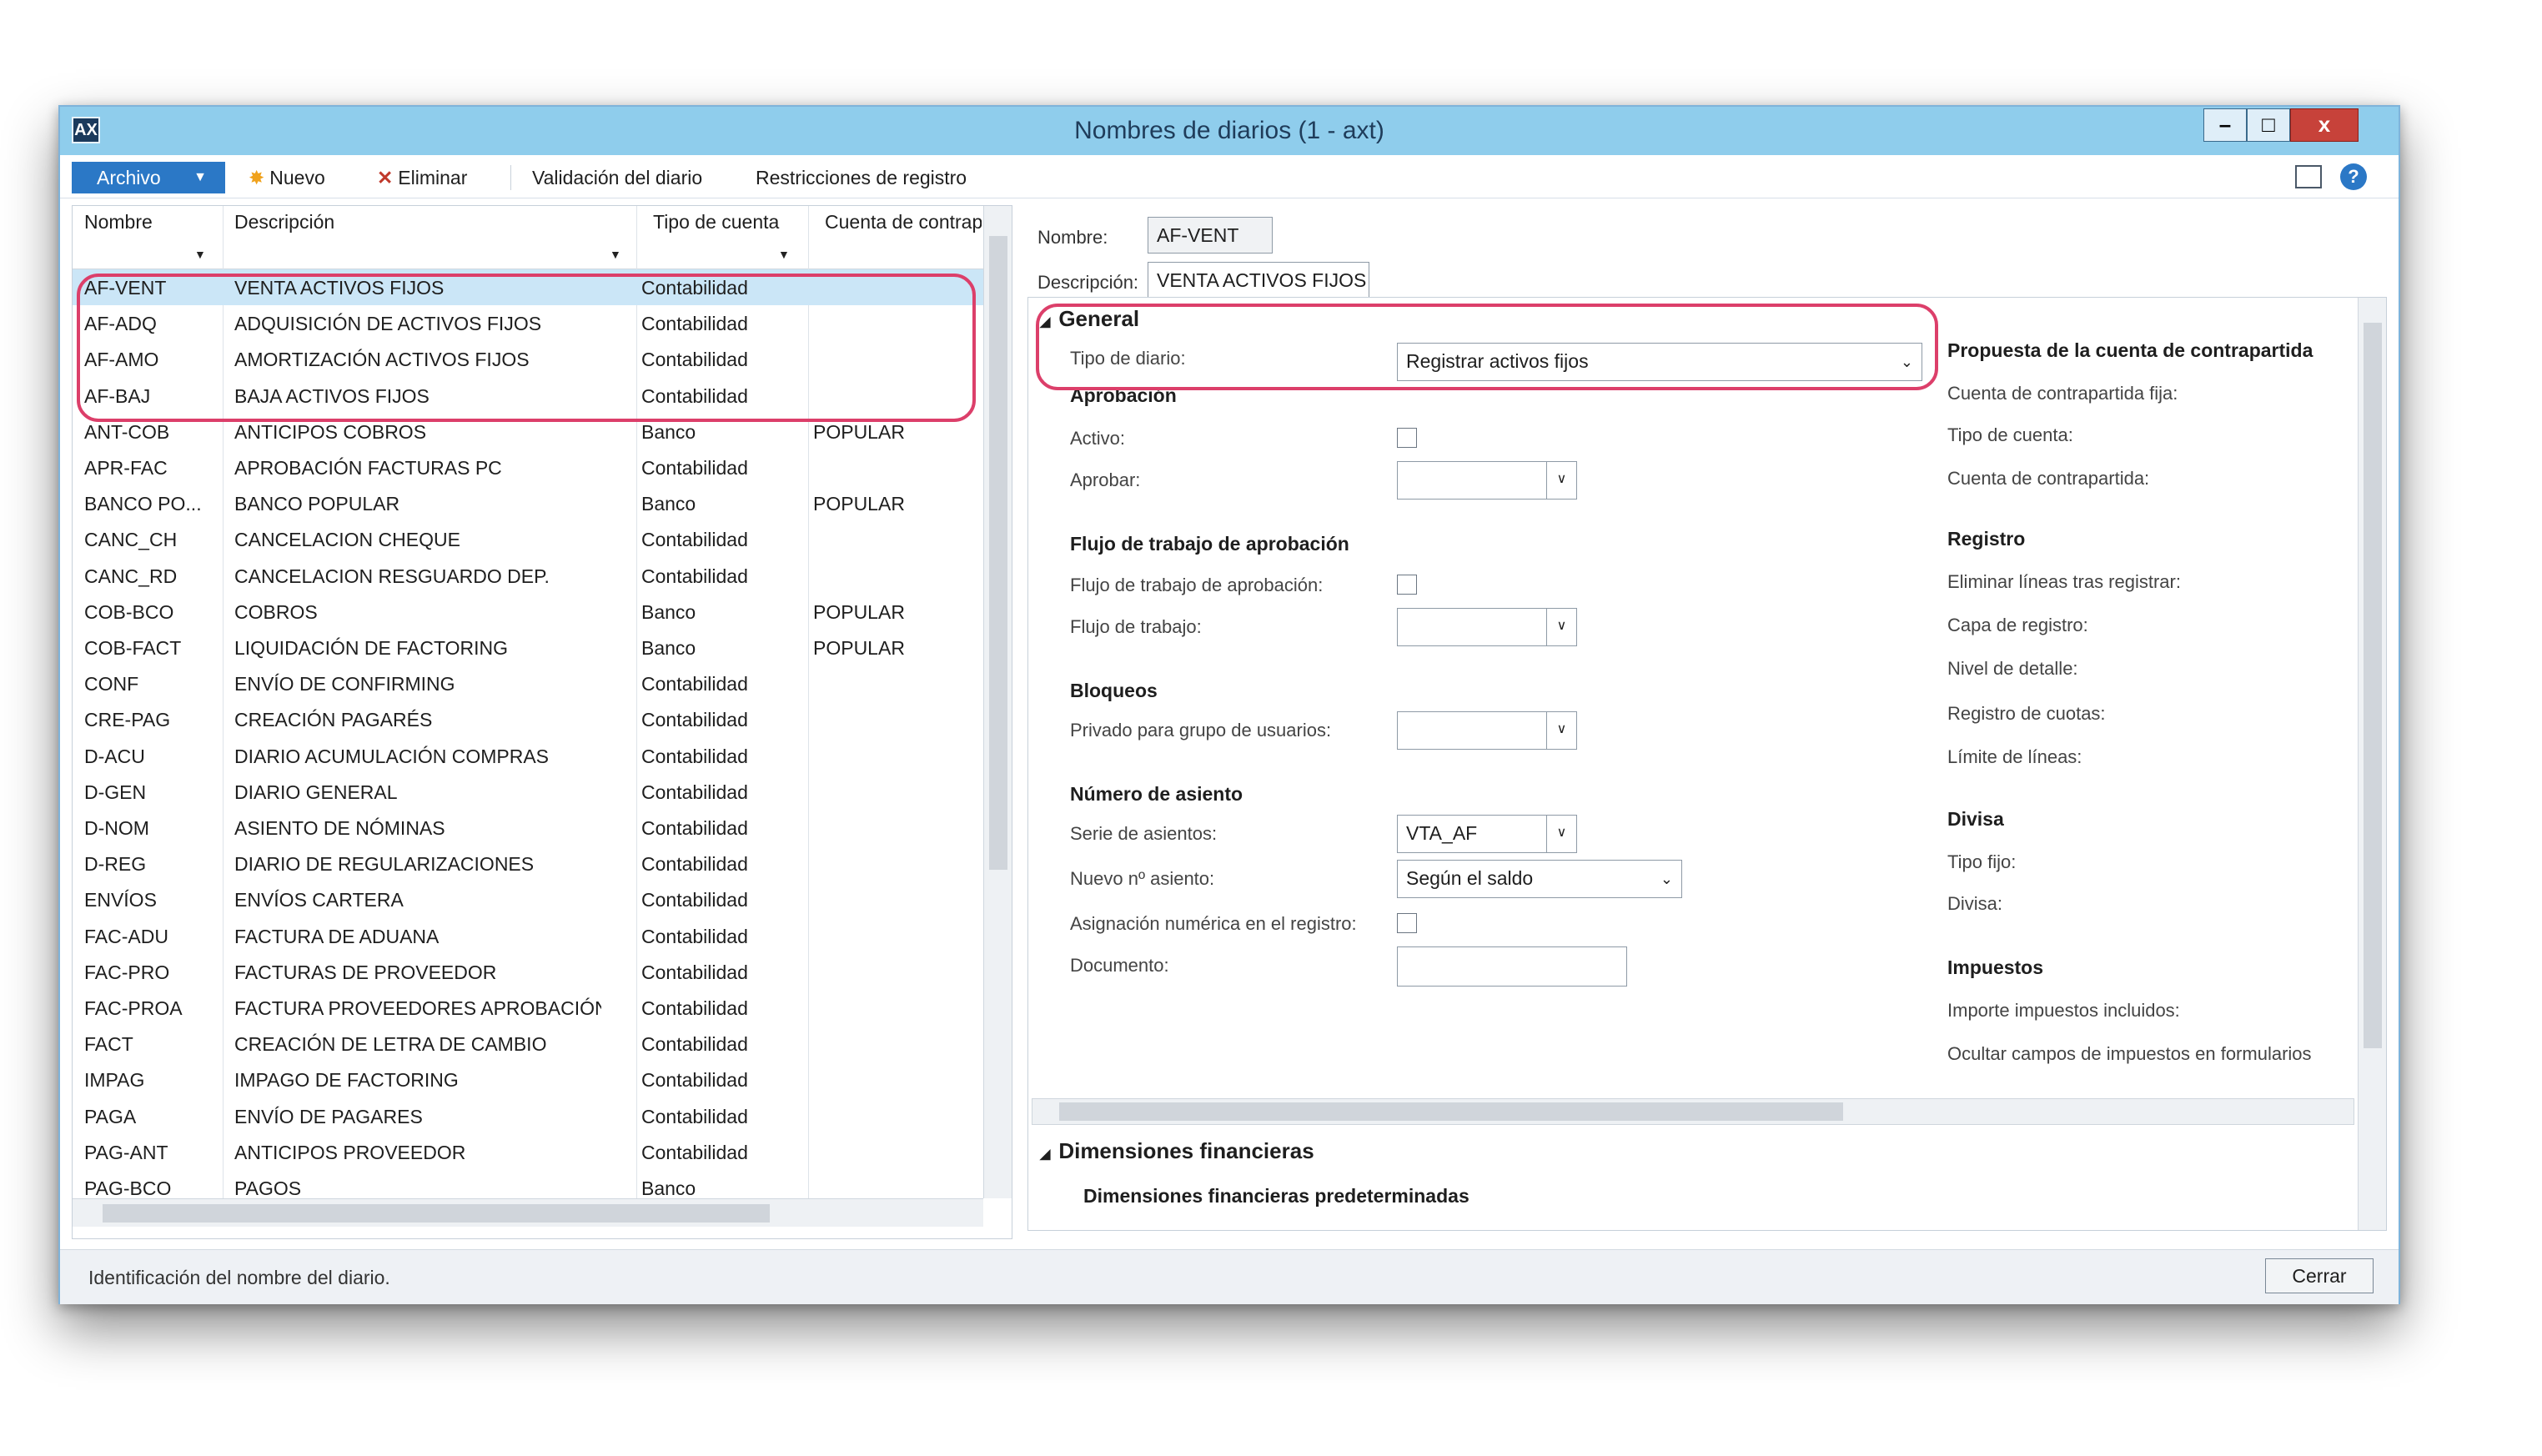  What do you see at coordinates (422, 178) in the screenshot?
I see `delete-button: ✕ Eliminar` at bounding box center [422, 178].